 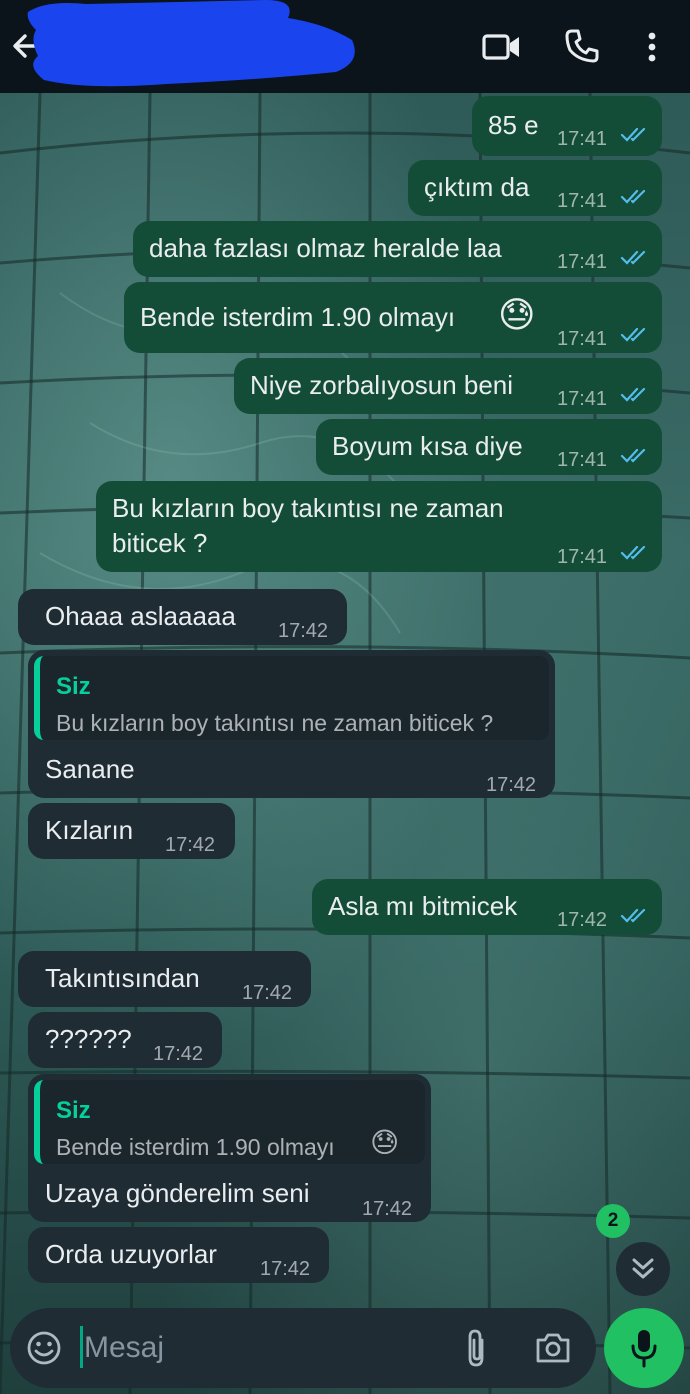 What do you see at coordinates (88, 1039) in the screenshot?
I see `message-text: ??????` at bounding box center [88, 1039].